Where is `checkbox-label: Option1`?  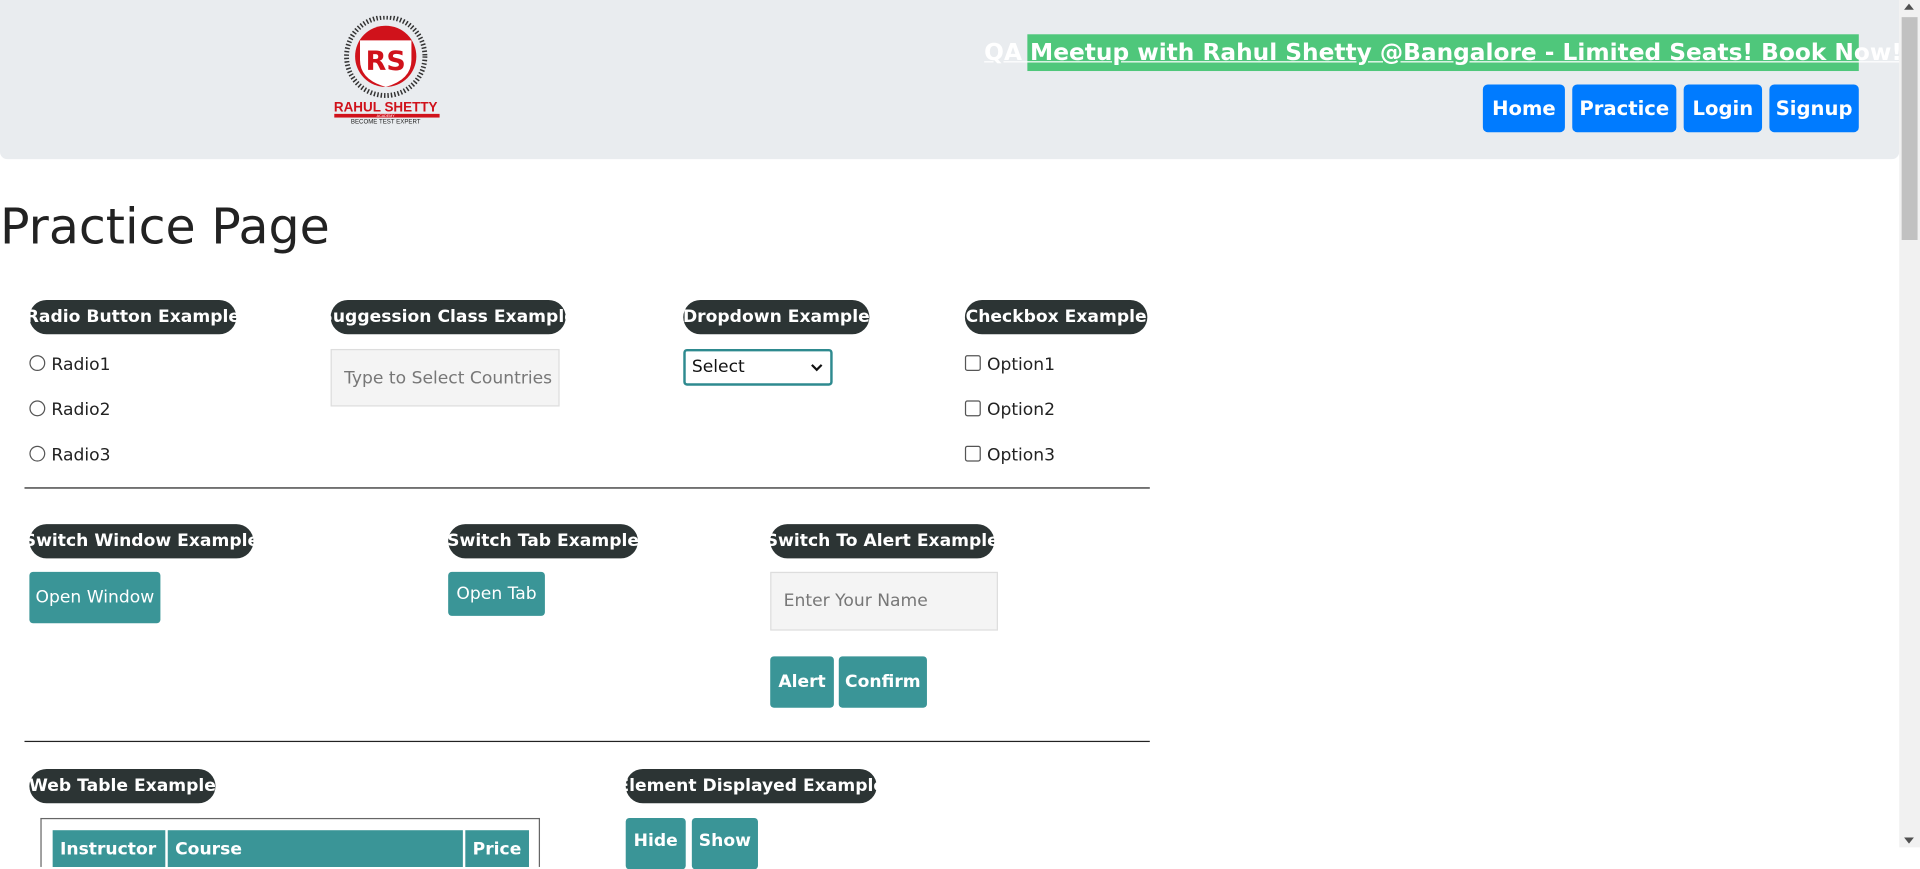 checkbox-label: Option1 is located at coordinates (1021, 365).